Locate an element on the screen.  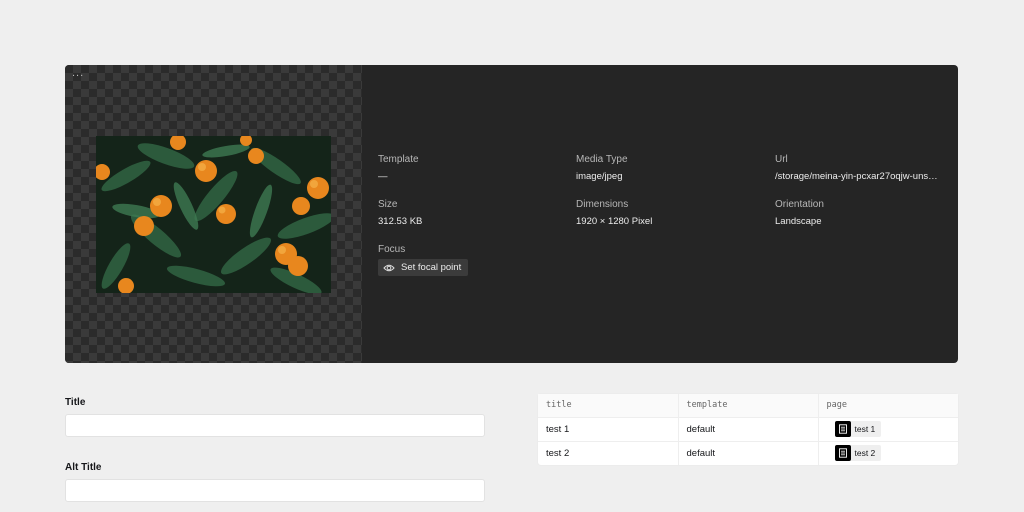
info-focus: Focus Set focal point is located at coordinates (468, 261).